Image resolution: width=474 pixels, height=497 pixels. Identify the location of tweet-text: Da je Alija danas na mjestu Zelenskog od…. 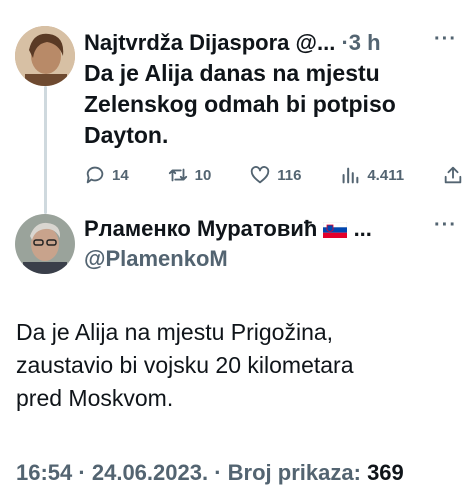
(269, 104).